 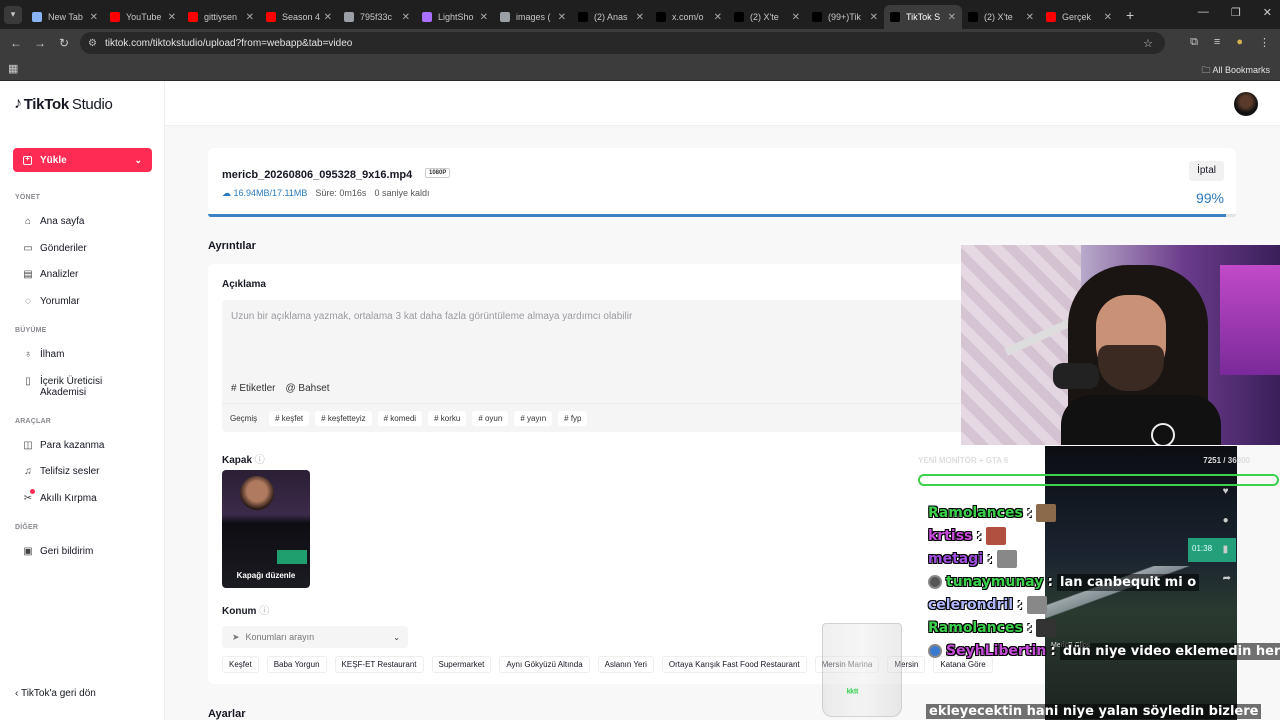 I want to click on close-window-icon: ✕, so click(x=1267, y=12).